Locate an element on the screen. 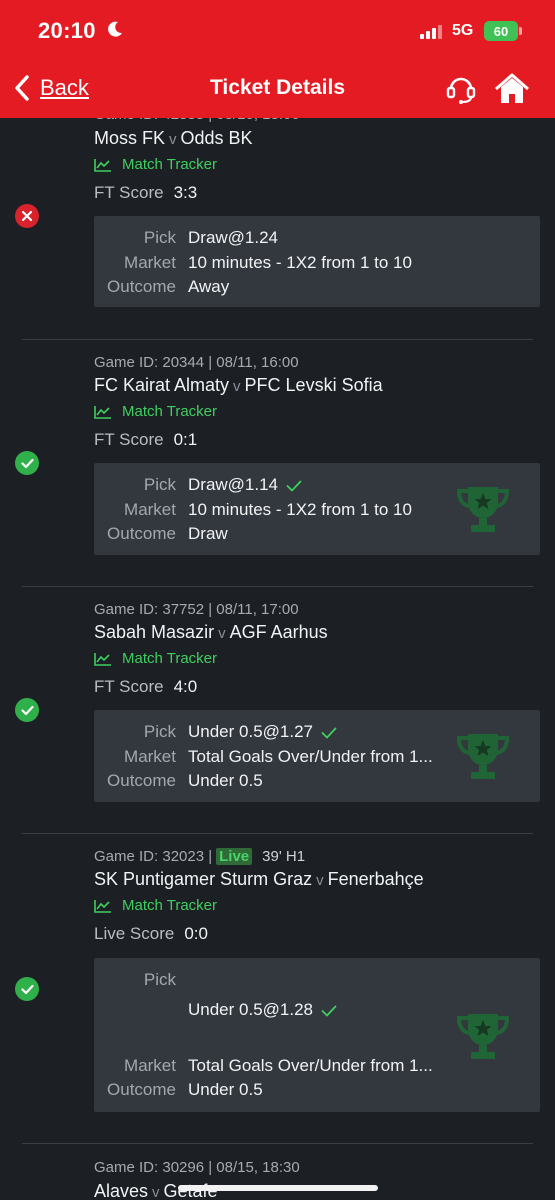  home-team: Alaves is located at coordinates (121, 1190).